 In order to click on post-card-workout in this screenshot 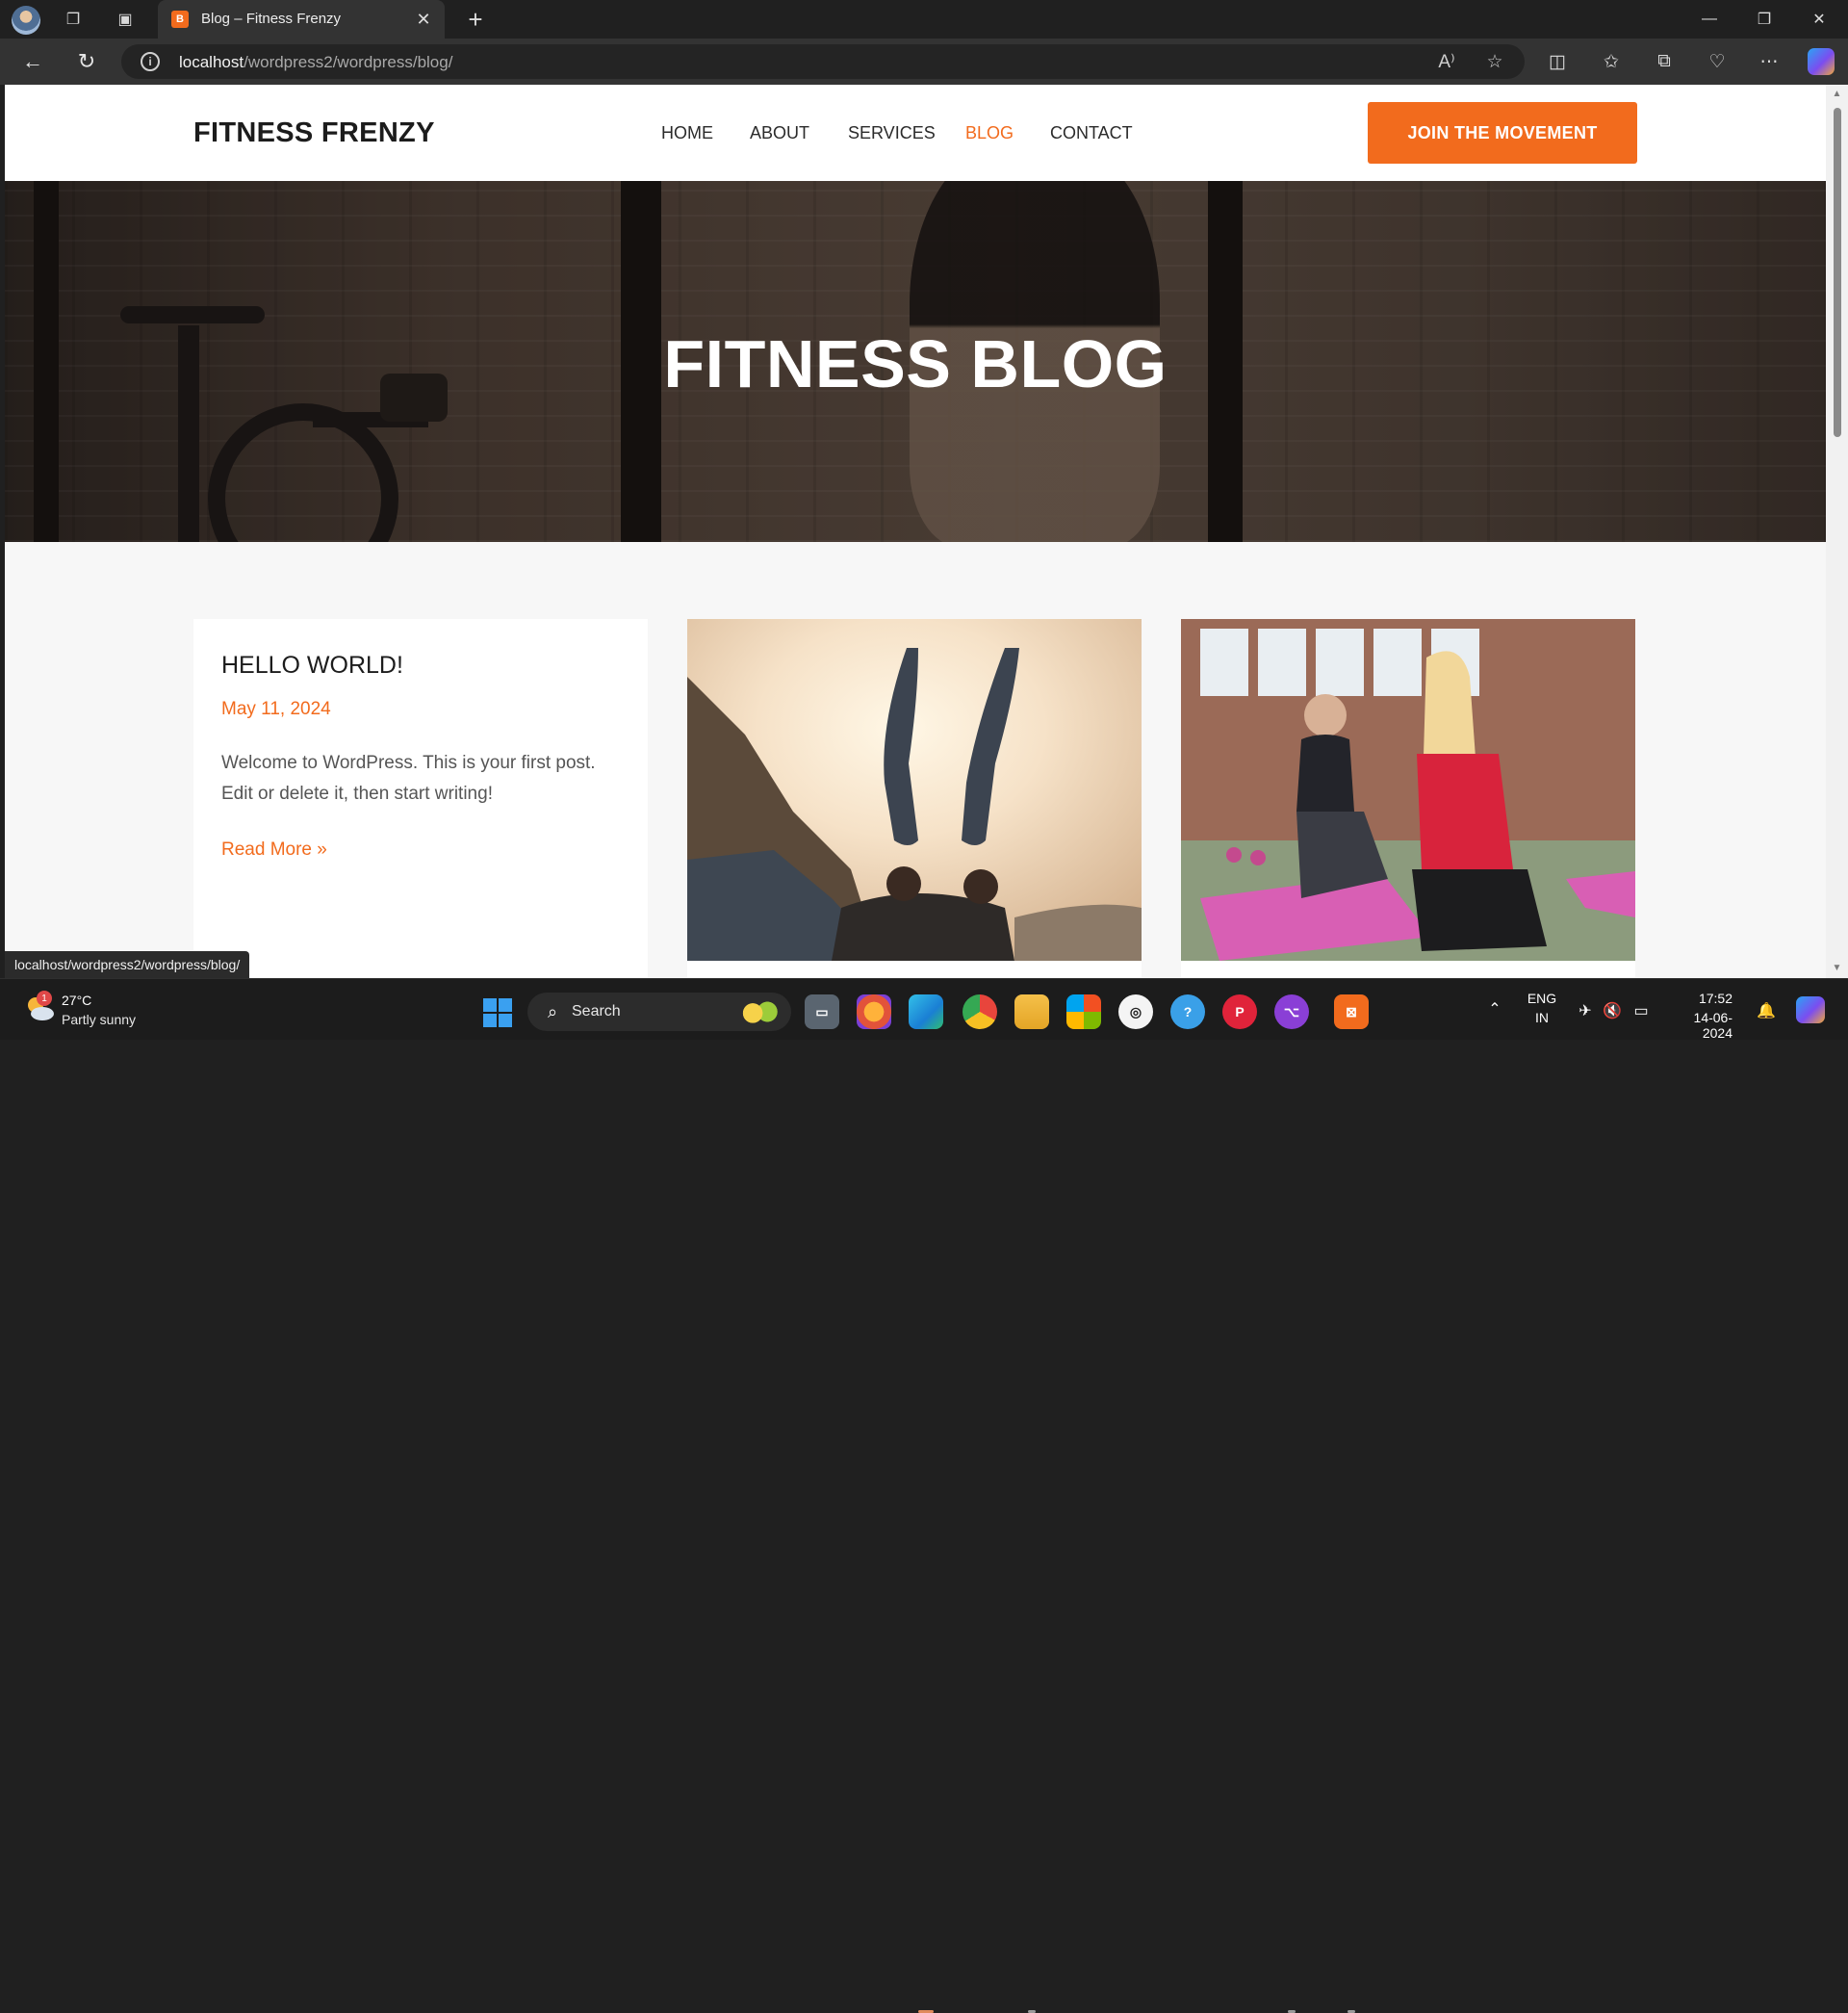, I will do `click(1408, 798)`.